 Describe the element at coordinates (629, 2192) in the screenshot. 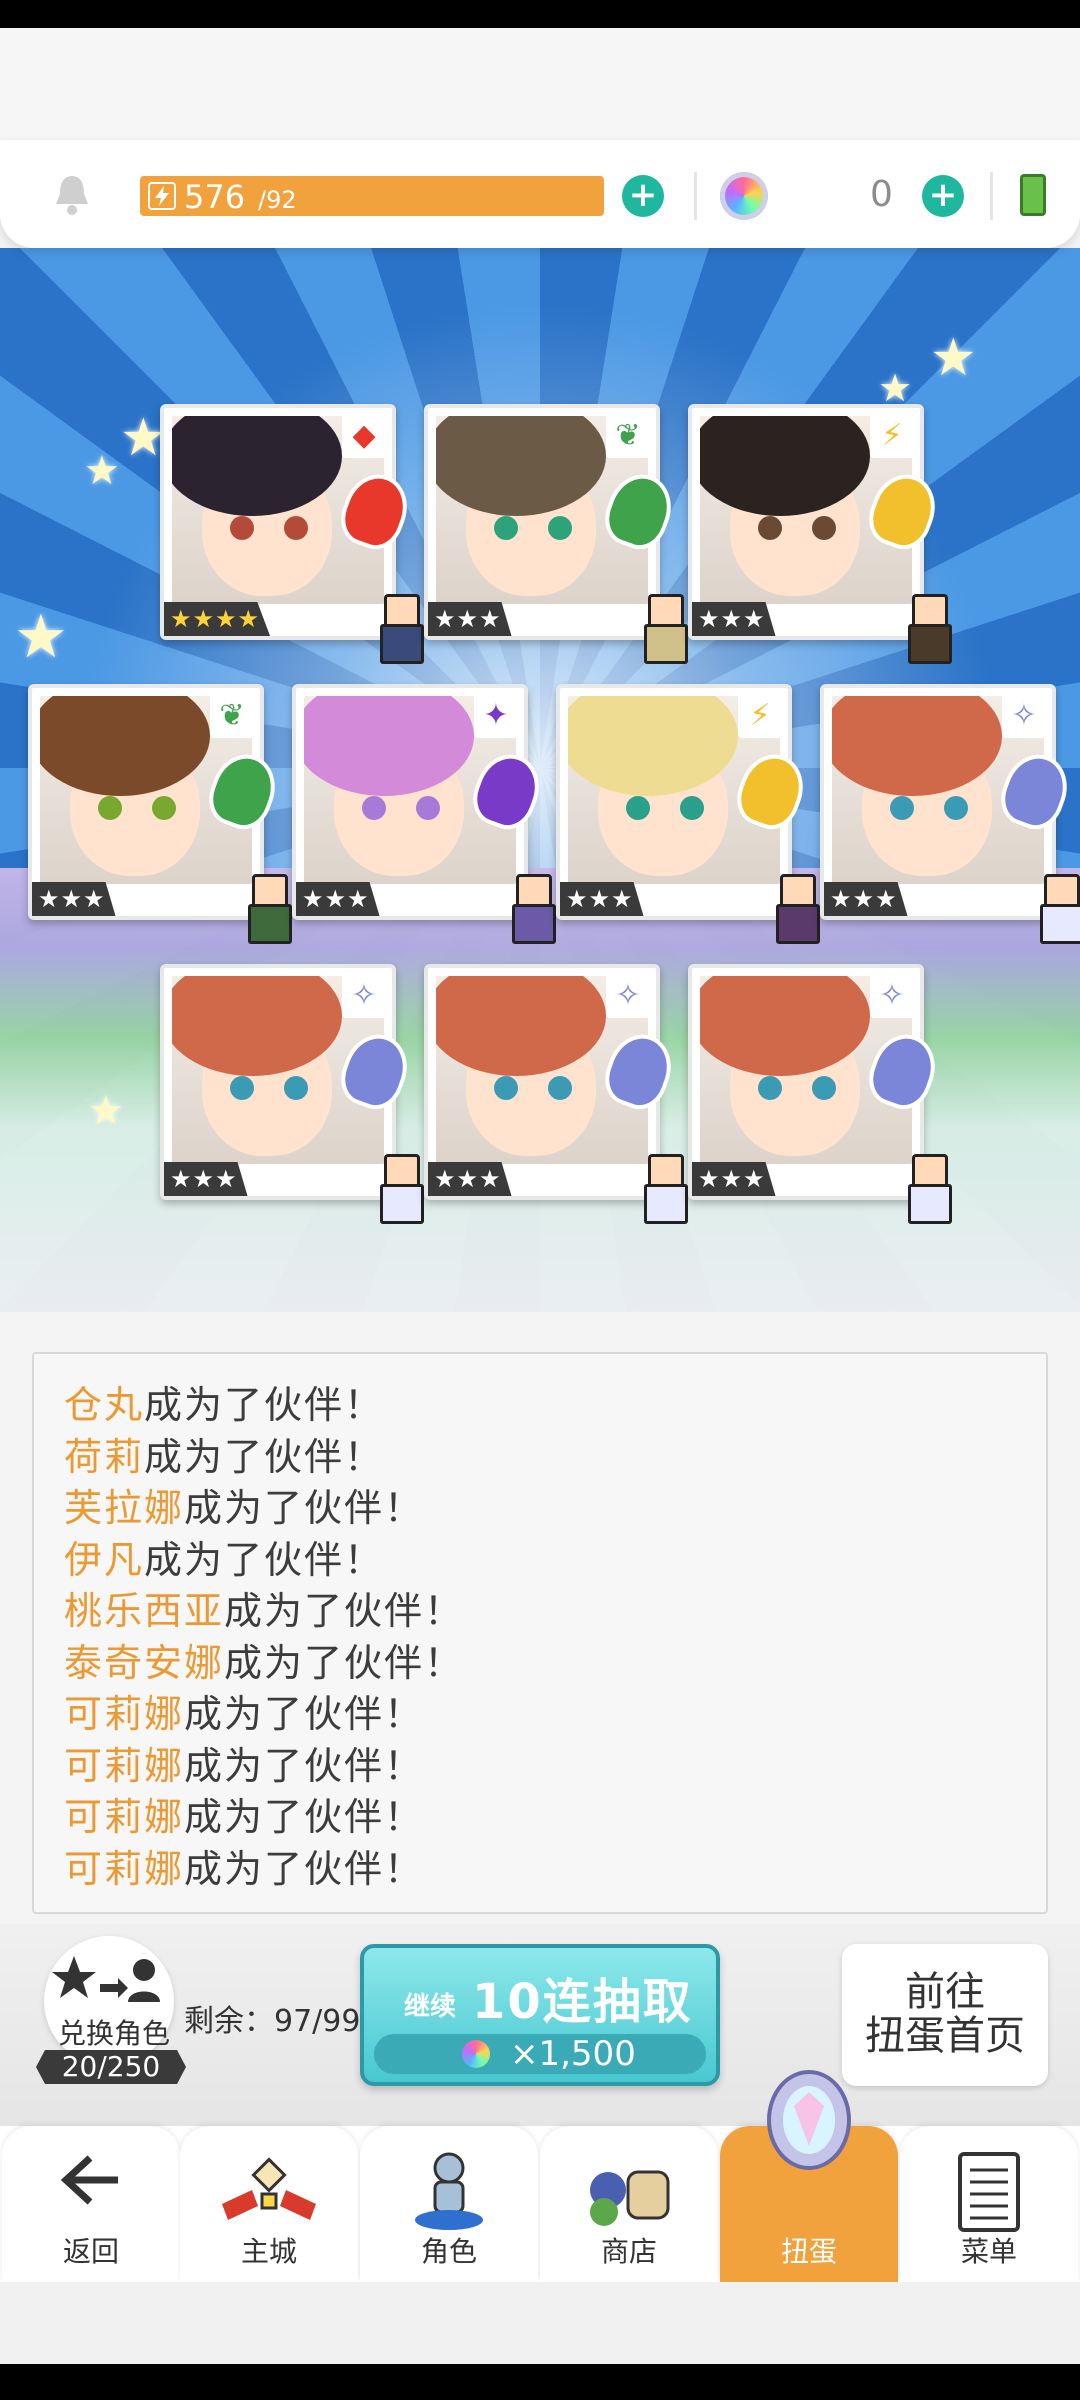

I see `shop-icon` at that location.